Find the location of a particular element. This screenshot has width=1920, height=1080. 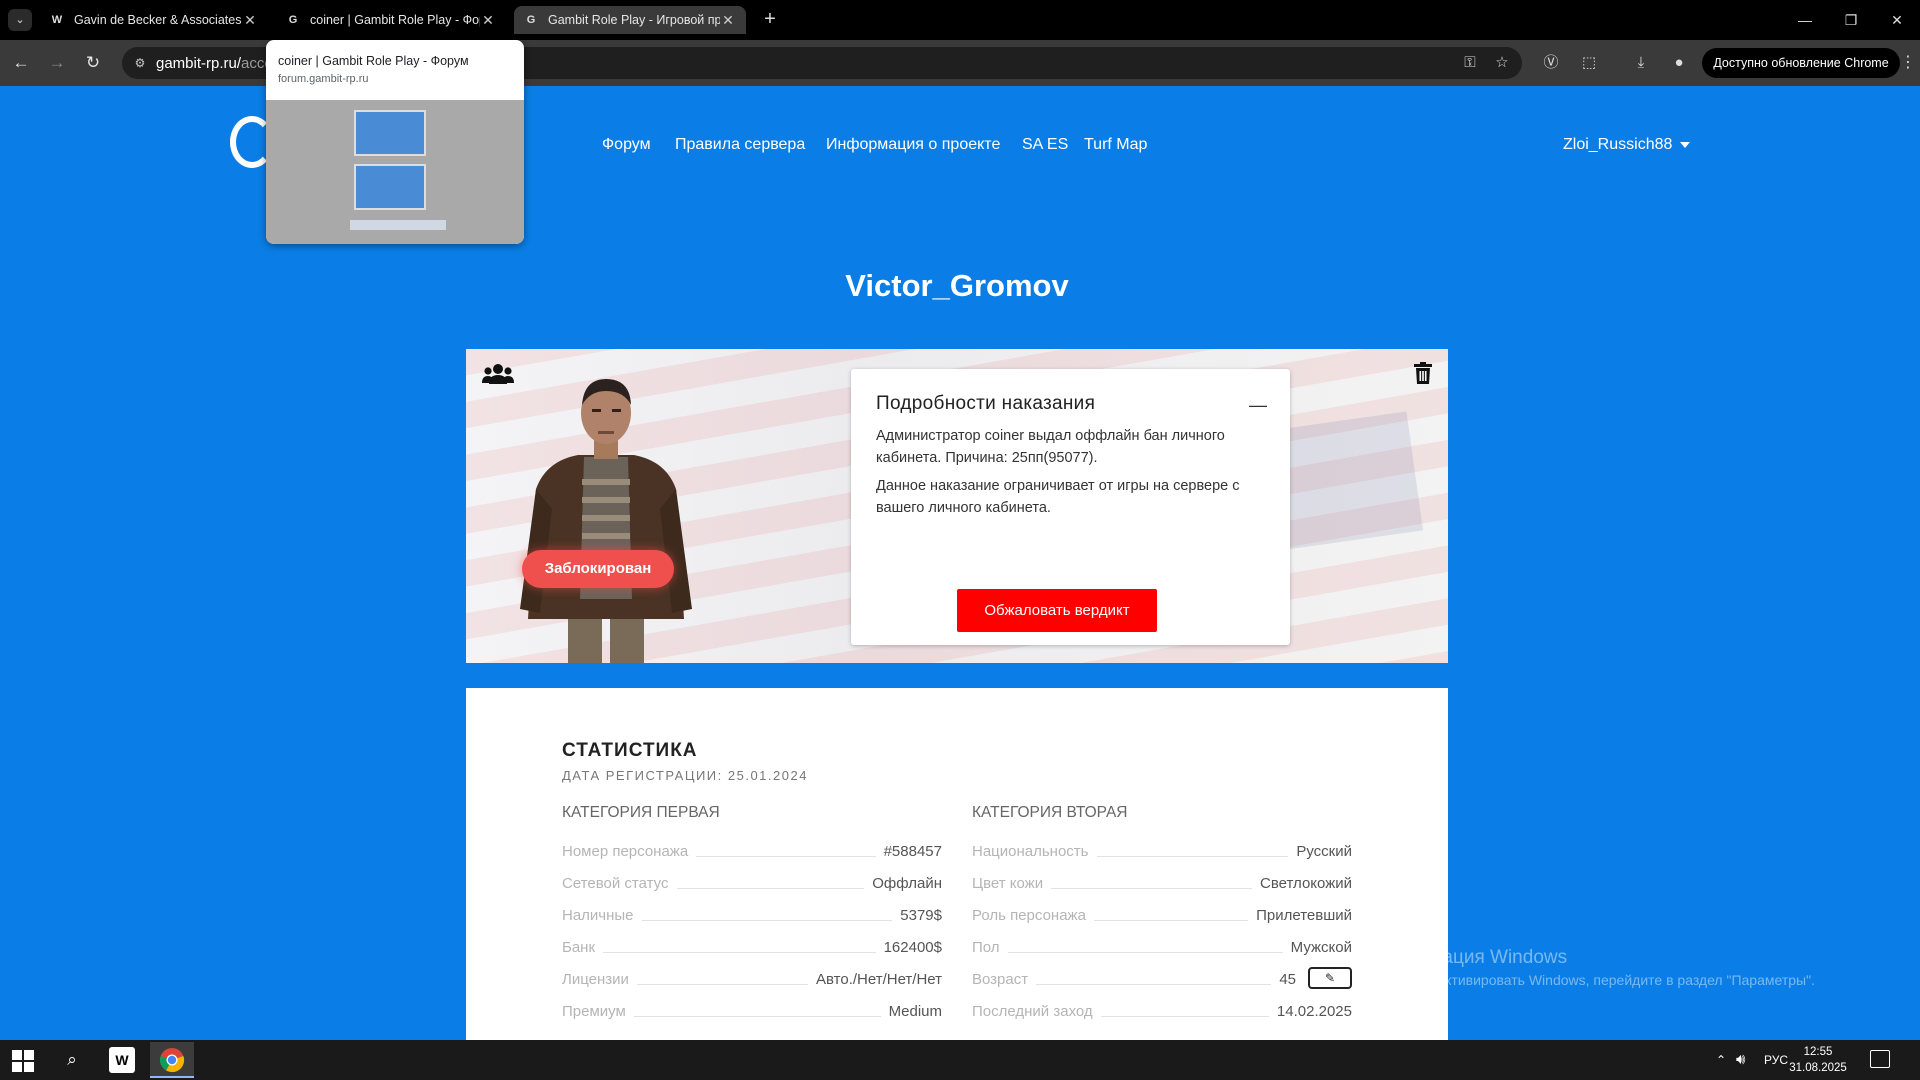

app-w-icon: W is located at coordinates (122, 1059).